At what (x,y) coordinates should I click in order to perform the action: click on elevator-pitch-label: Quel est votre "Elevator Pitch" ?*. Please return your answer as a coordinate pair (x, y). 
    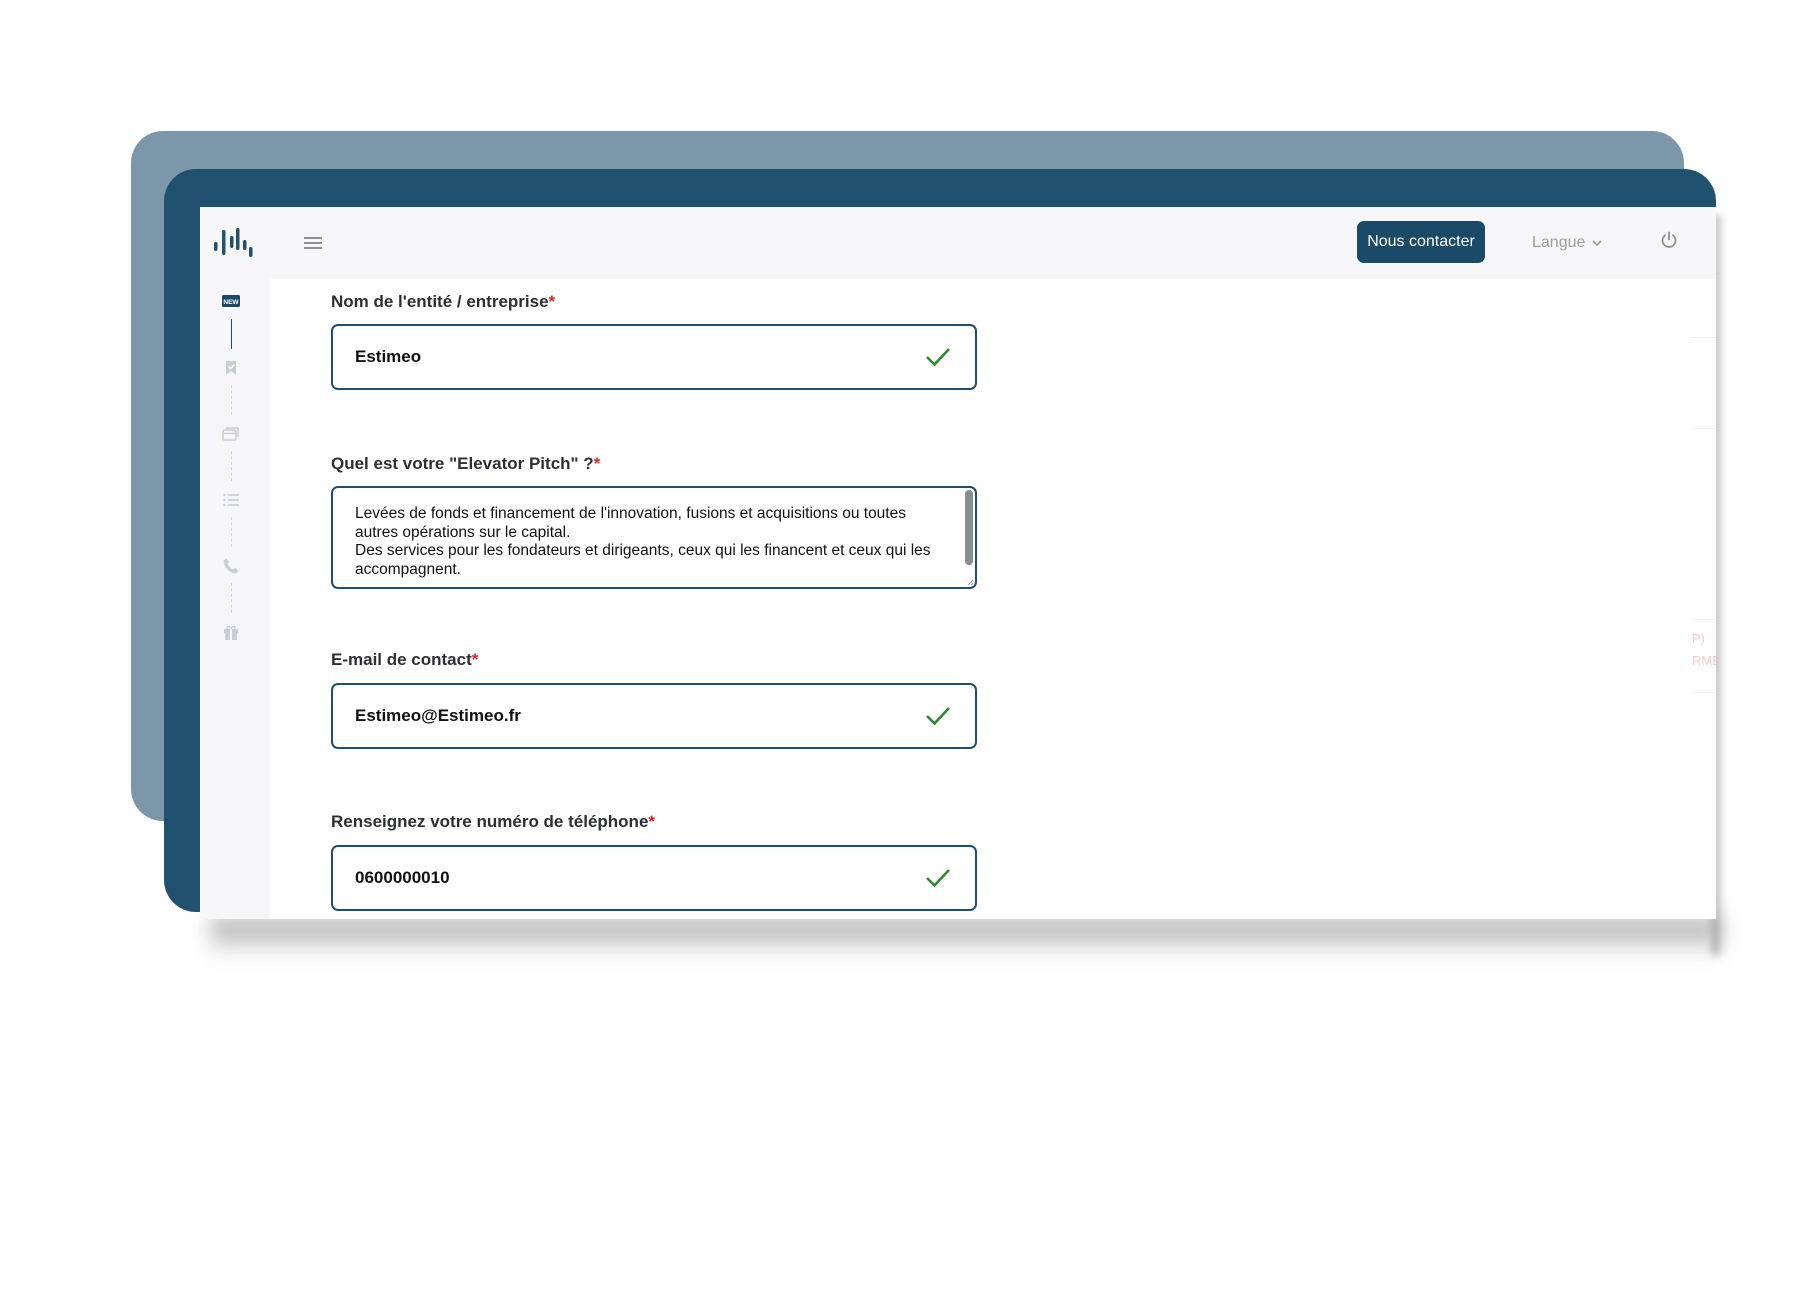
    Looking at the image, I should click on (465, 464).